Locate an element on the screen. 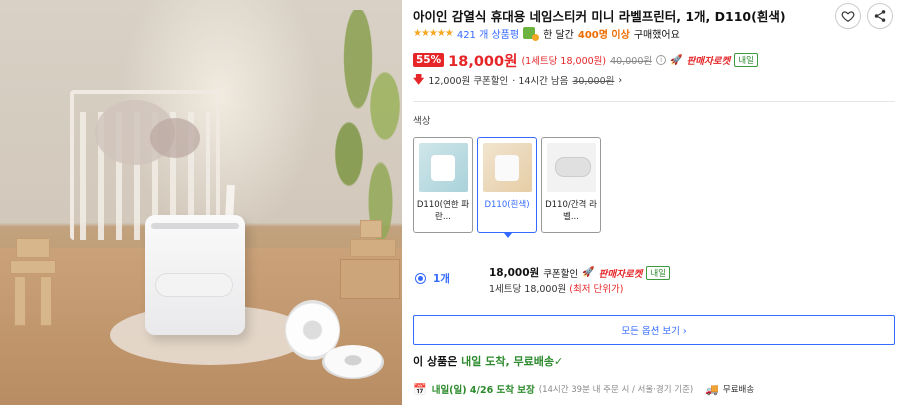  unit-price-text: 1세트당 18,000원 is located at coordinates (528, 289).